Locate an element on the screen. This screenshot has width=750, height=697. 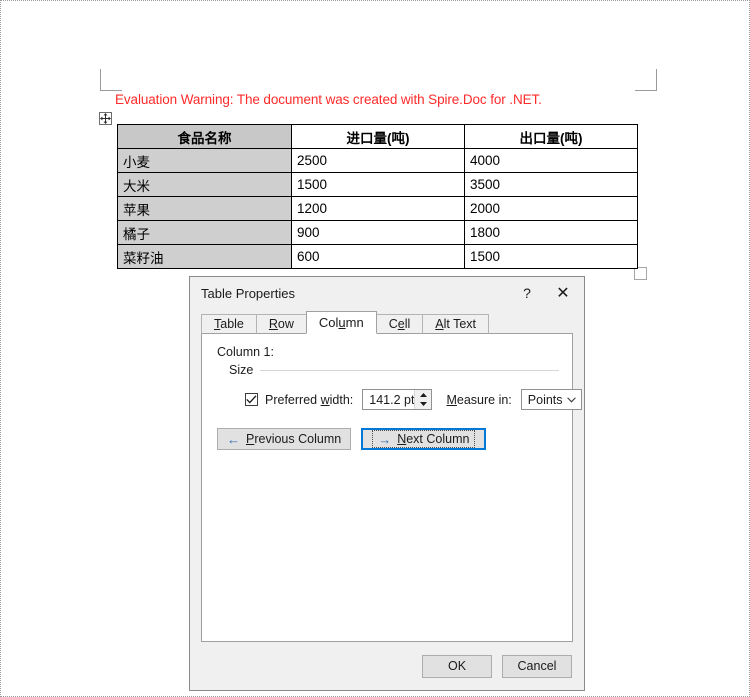
table-cell-import: 1200 is located at coordinates (378, 208).